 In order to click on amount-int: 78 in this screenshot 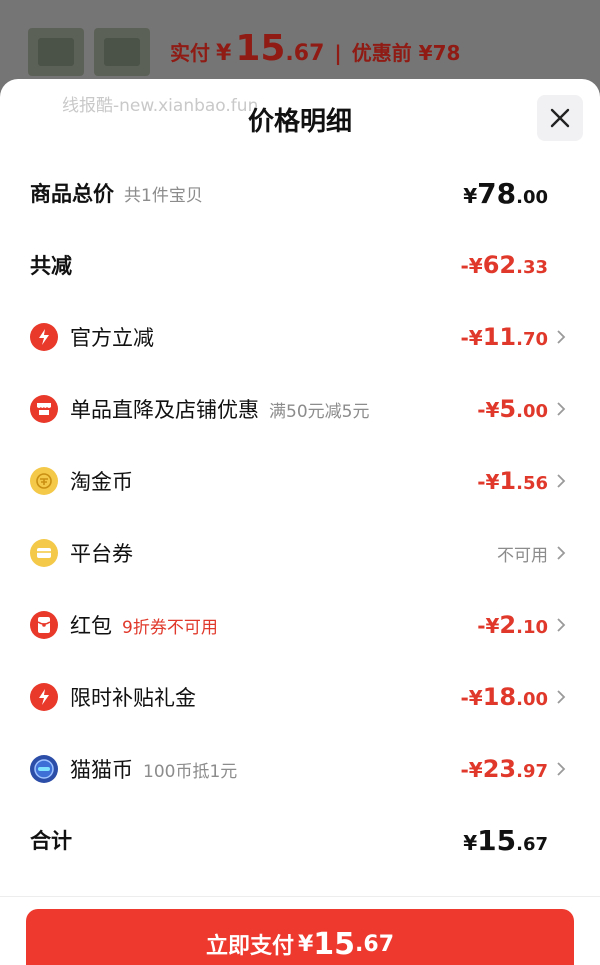, I will do `click(497, 193)`.